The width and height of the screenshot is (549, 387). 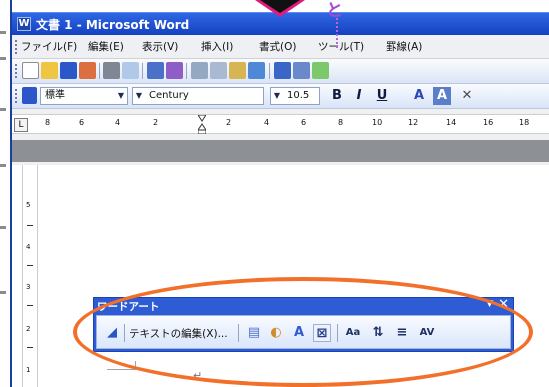 I want to click on ruler-number: 4, so click(x=118, y=122).